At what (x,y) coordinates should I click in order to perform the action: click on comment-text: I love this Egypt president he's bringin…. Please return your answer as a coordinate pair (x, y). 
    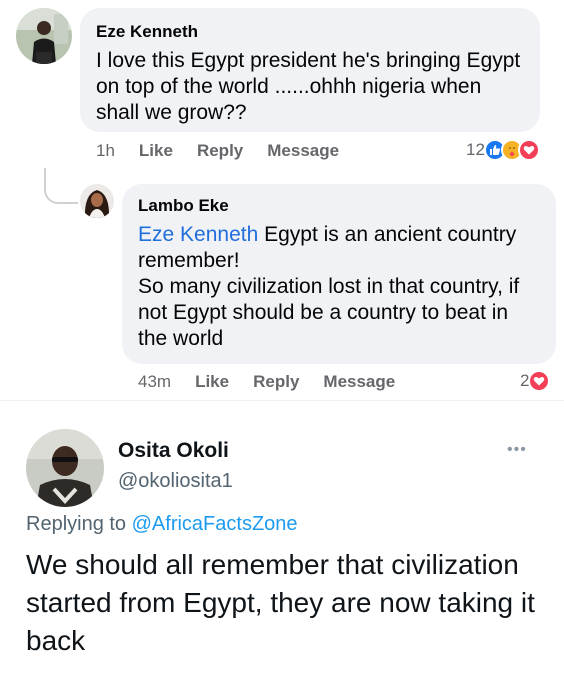
    Looking at the image, I should click on (308, 86).